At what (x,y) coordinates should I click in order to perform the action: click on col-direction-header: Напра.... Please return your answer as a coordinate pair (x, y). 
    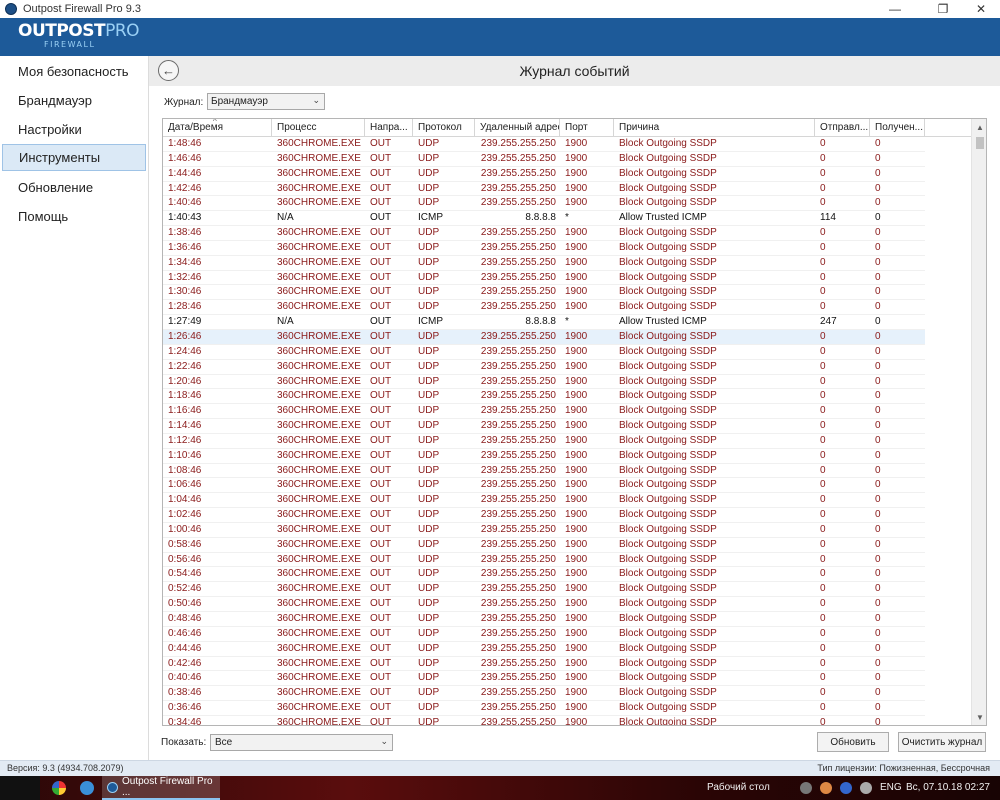
    Looking at the image, I should click on (389, 128).